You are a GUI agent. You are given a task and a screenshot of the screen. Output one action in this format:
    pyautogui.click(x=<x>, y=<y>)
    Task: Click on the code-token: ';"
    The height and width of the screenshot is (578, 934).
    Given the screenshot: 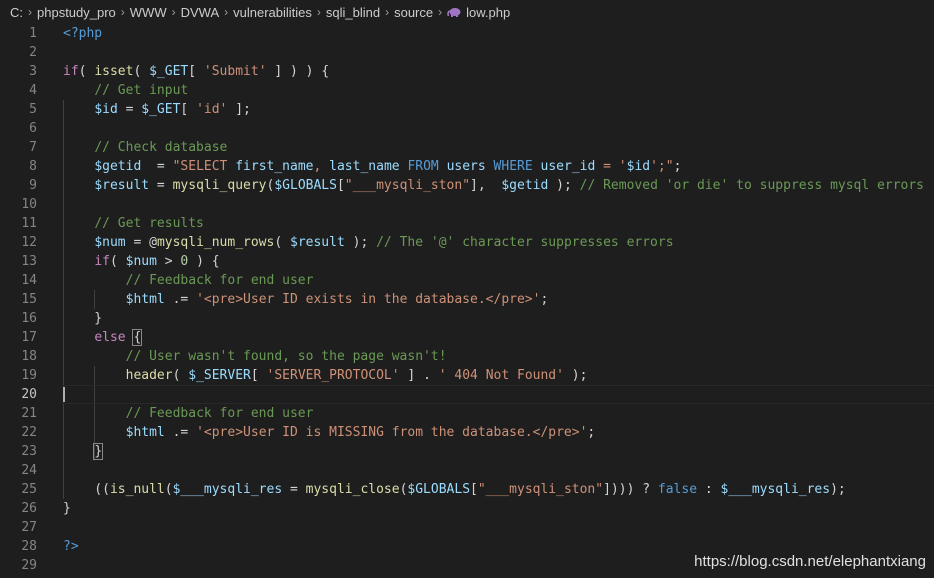 What is the action you would take?
    pyautogui.click(x=662, y=166)
    